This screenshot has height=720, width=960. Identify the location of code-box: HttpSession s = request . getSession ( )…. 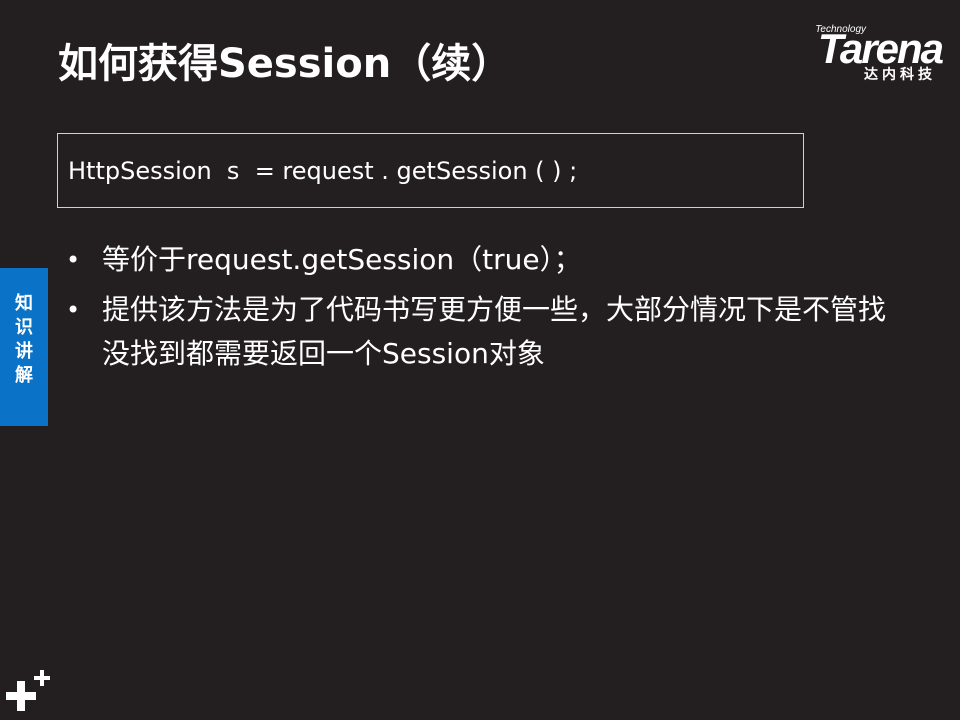
(430, 170).